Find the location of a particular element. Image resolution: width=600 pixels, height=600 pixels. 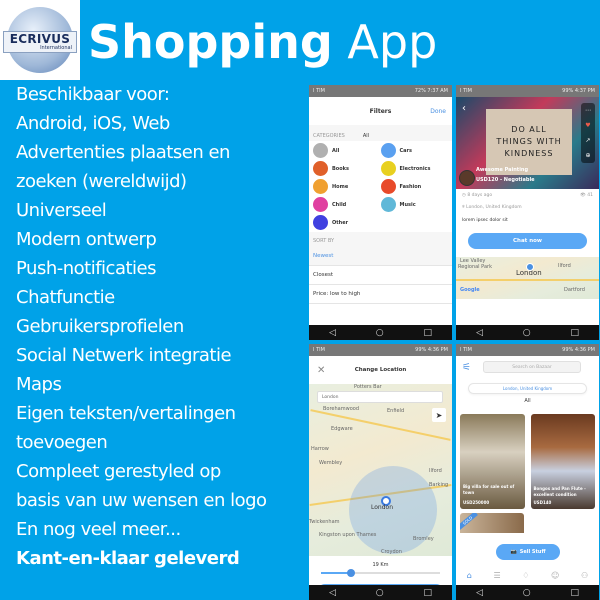

category-fashion: Fashion is located at coordinates (414, 186).